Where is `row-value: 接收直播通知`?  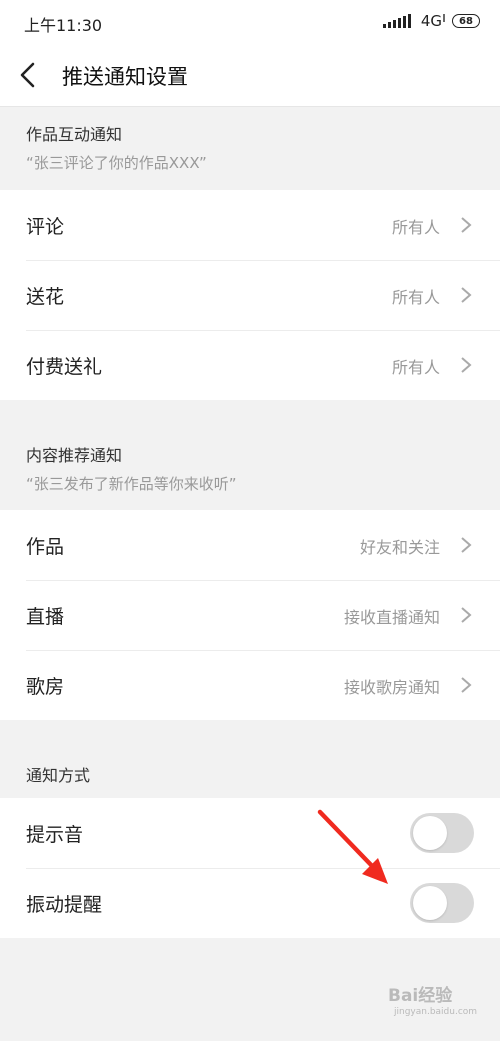
row-value: 接收直播通知 is located at coordinates (391, 617).